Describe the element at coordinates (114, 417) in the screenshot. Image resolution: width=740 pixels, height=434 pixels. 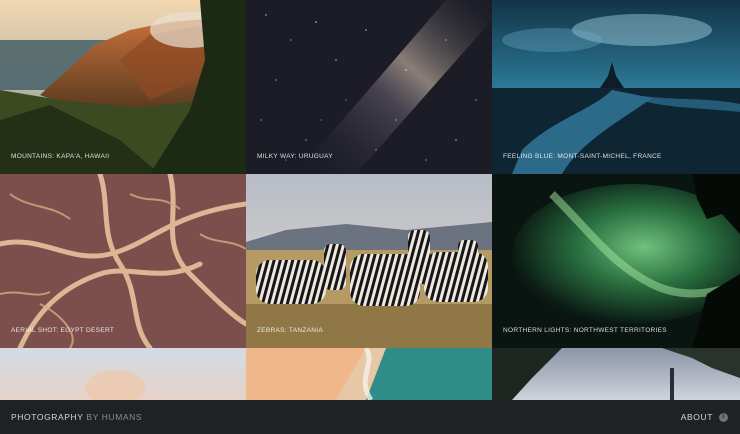
I see `brand-byline: BY HUMANS` at that location.